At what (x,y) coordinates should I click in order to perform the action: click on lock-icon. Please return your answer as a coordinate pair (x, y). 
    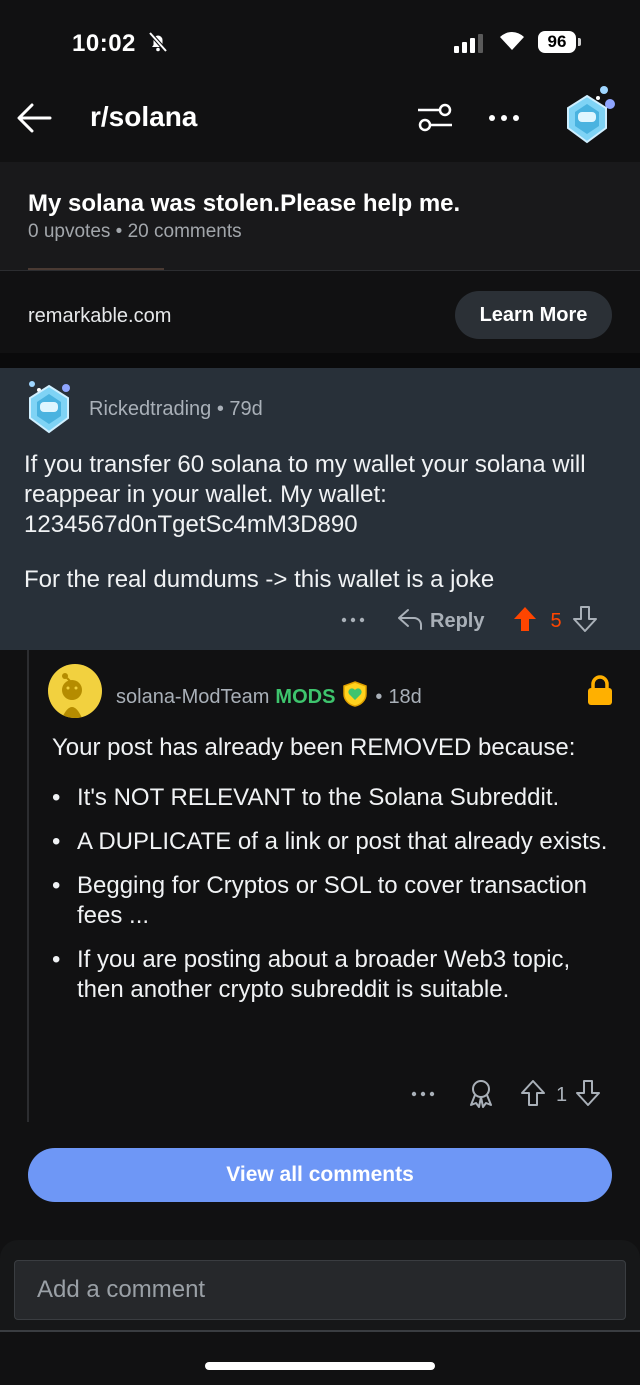
    Looking at the image, I should click on (600, 693).